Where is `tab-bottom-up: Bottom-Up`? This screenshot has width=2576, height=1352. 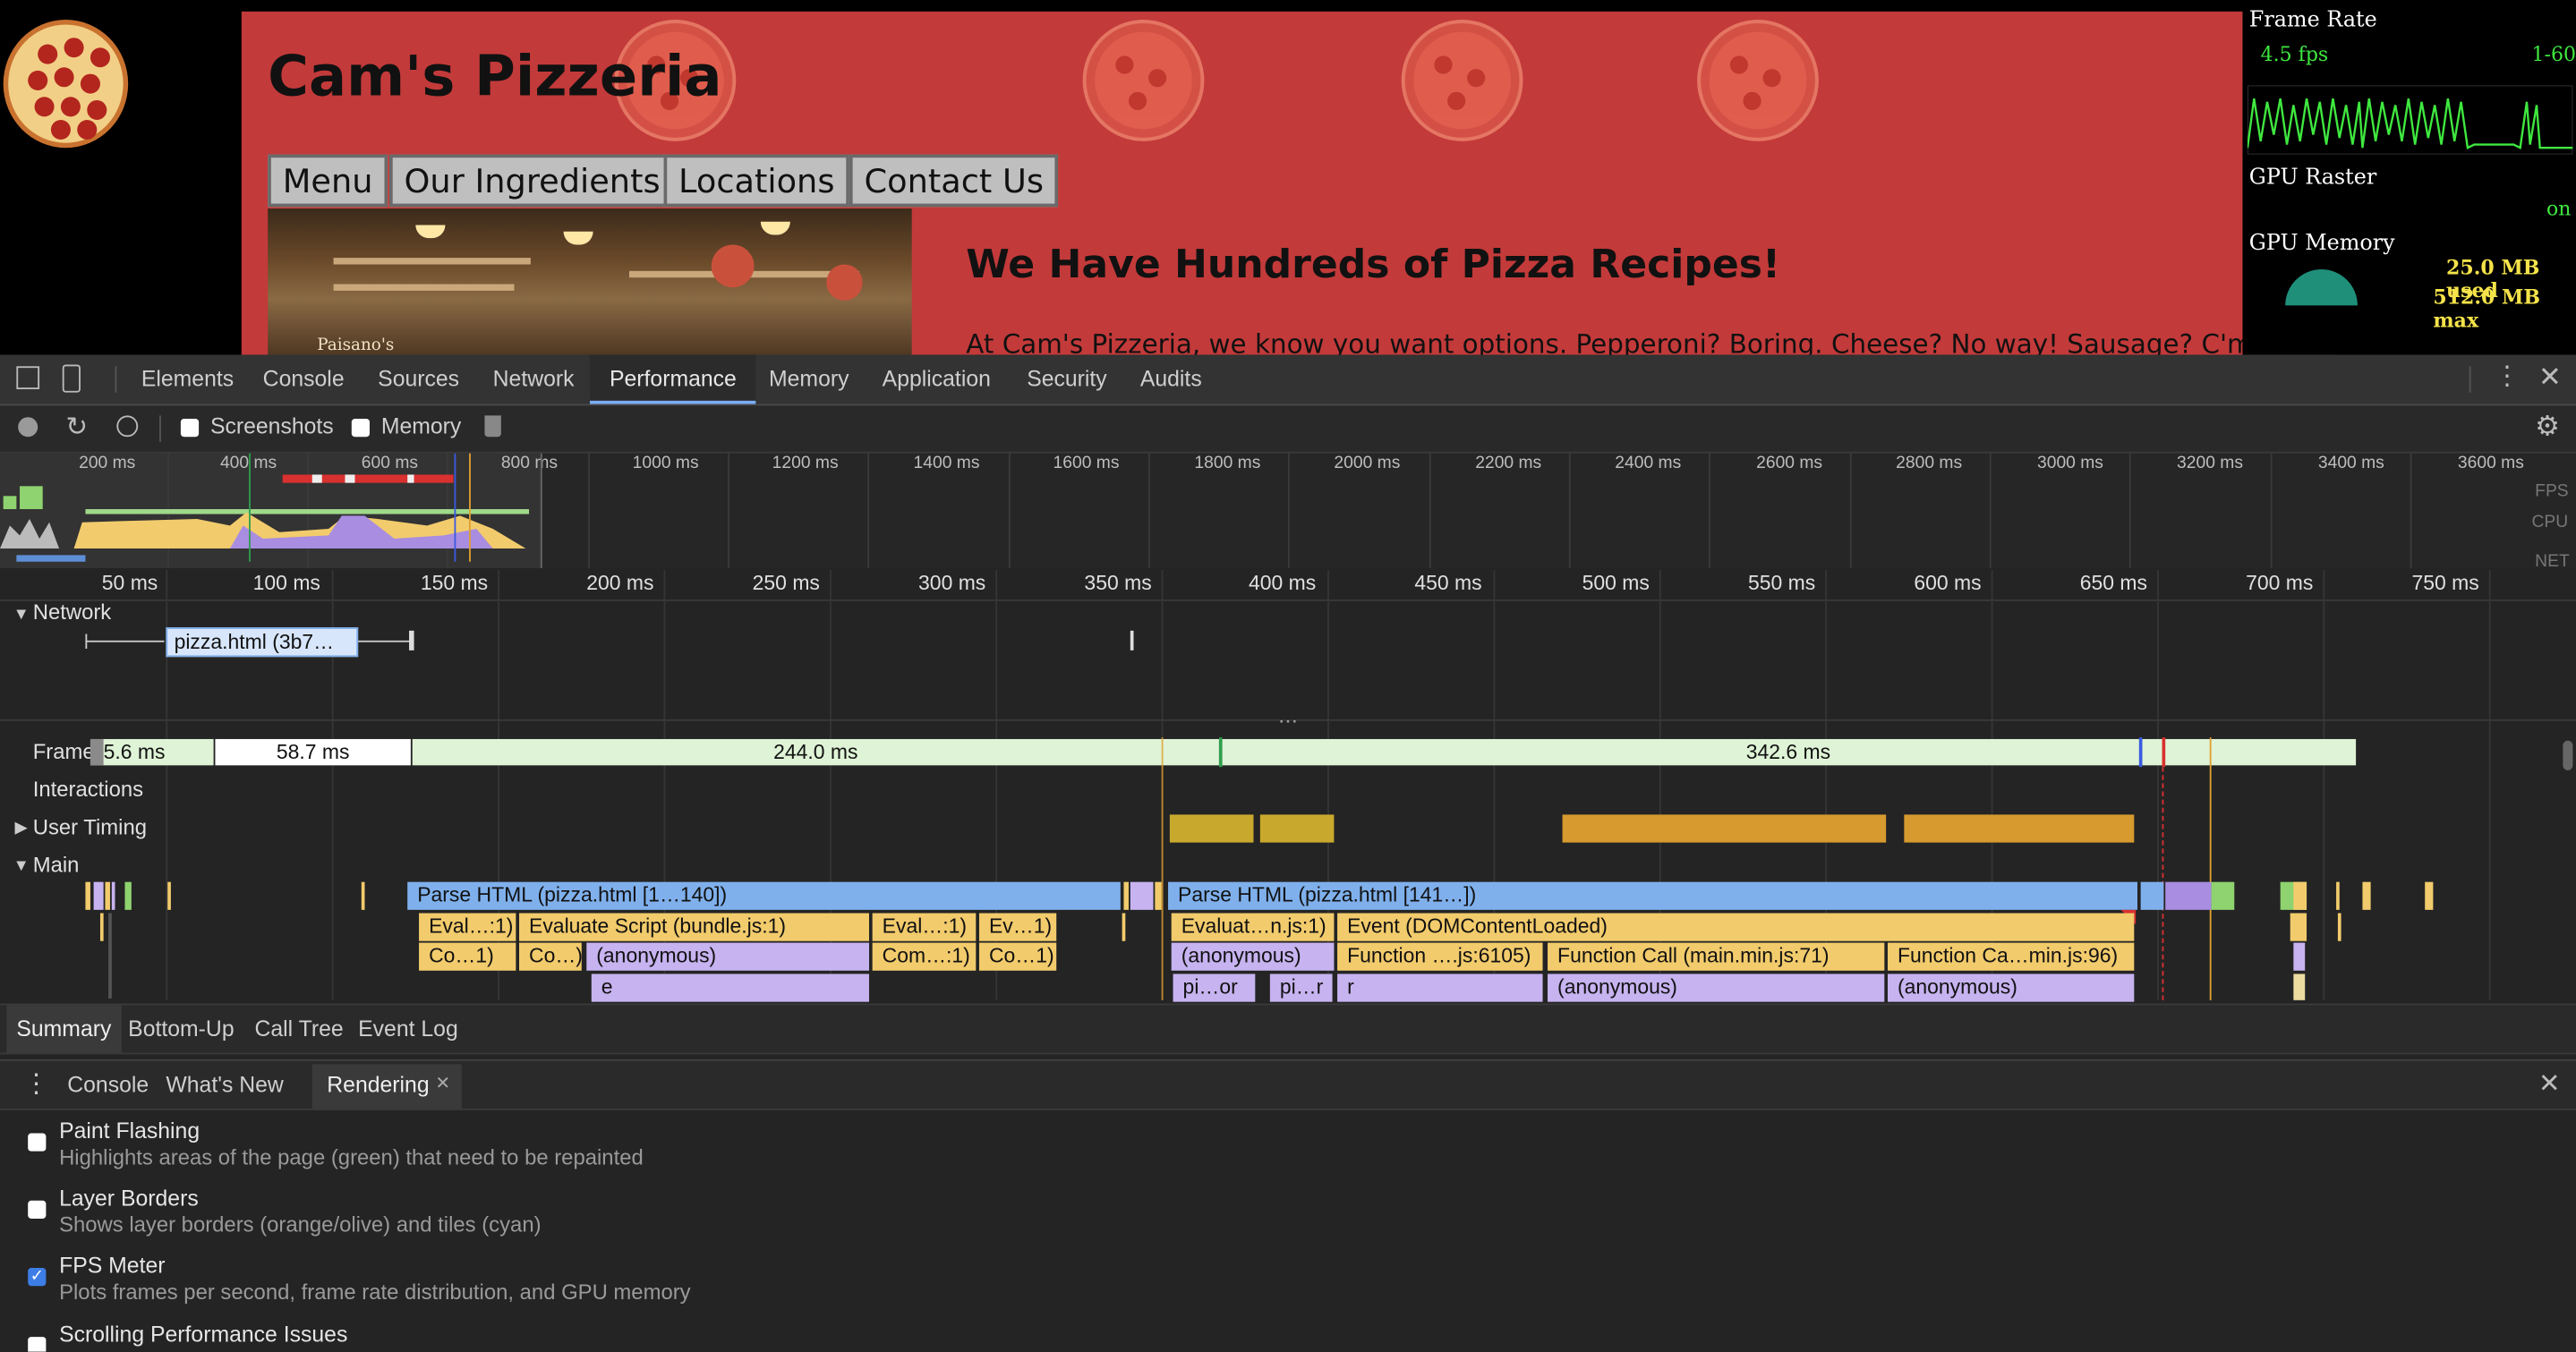
tab-bottom-up: Bottom-Up is located at coordinates (181, 1028).